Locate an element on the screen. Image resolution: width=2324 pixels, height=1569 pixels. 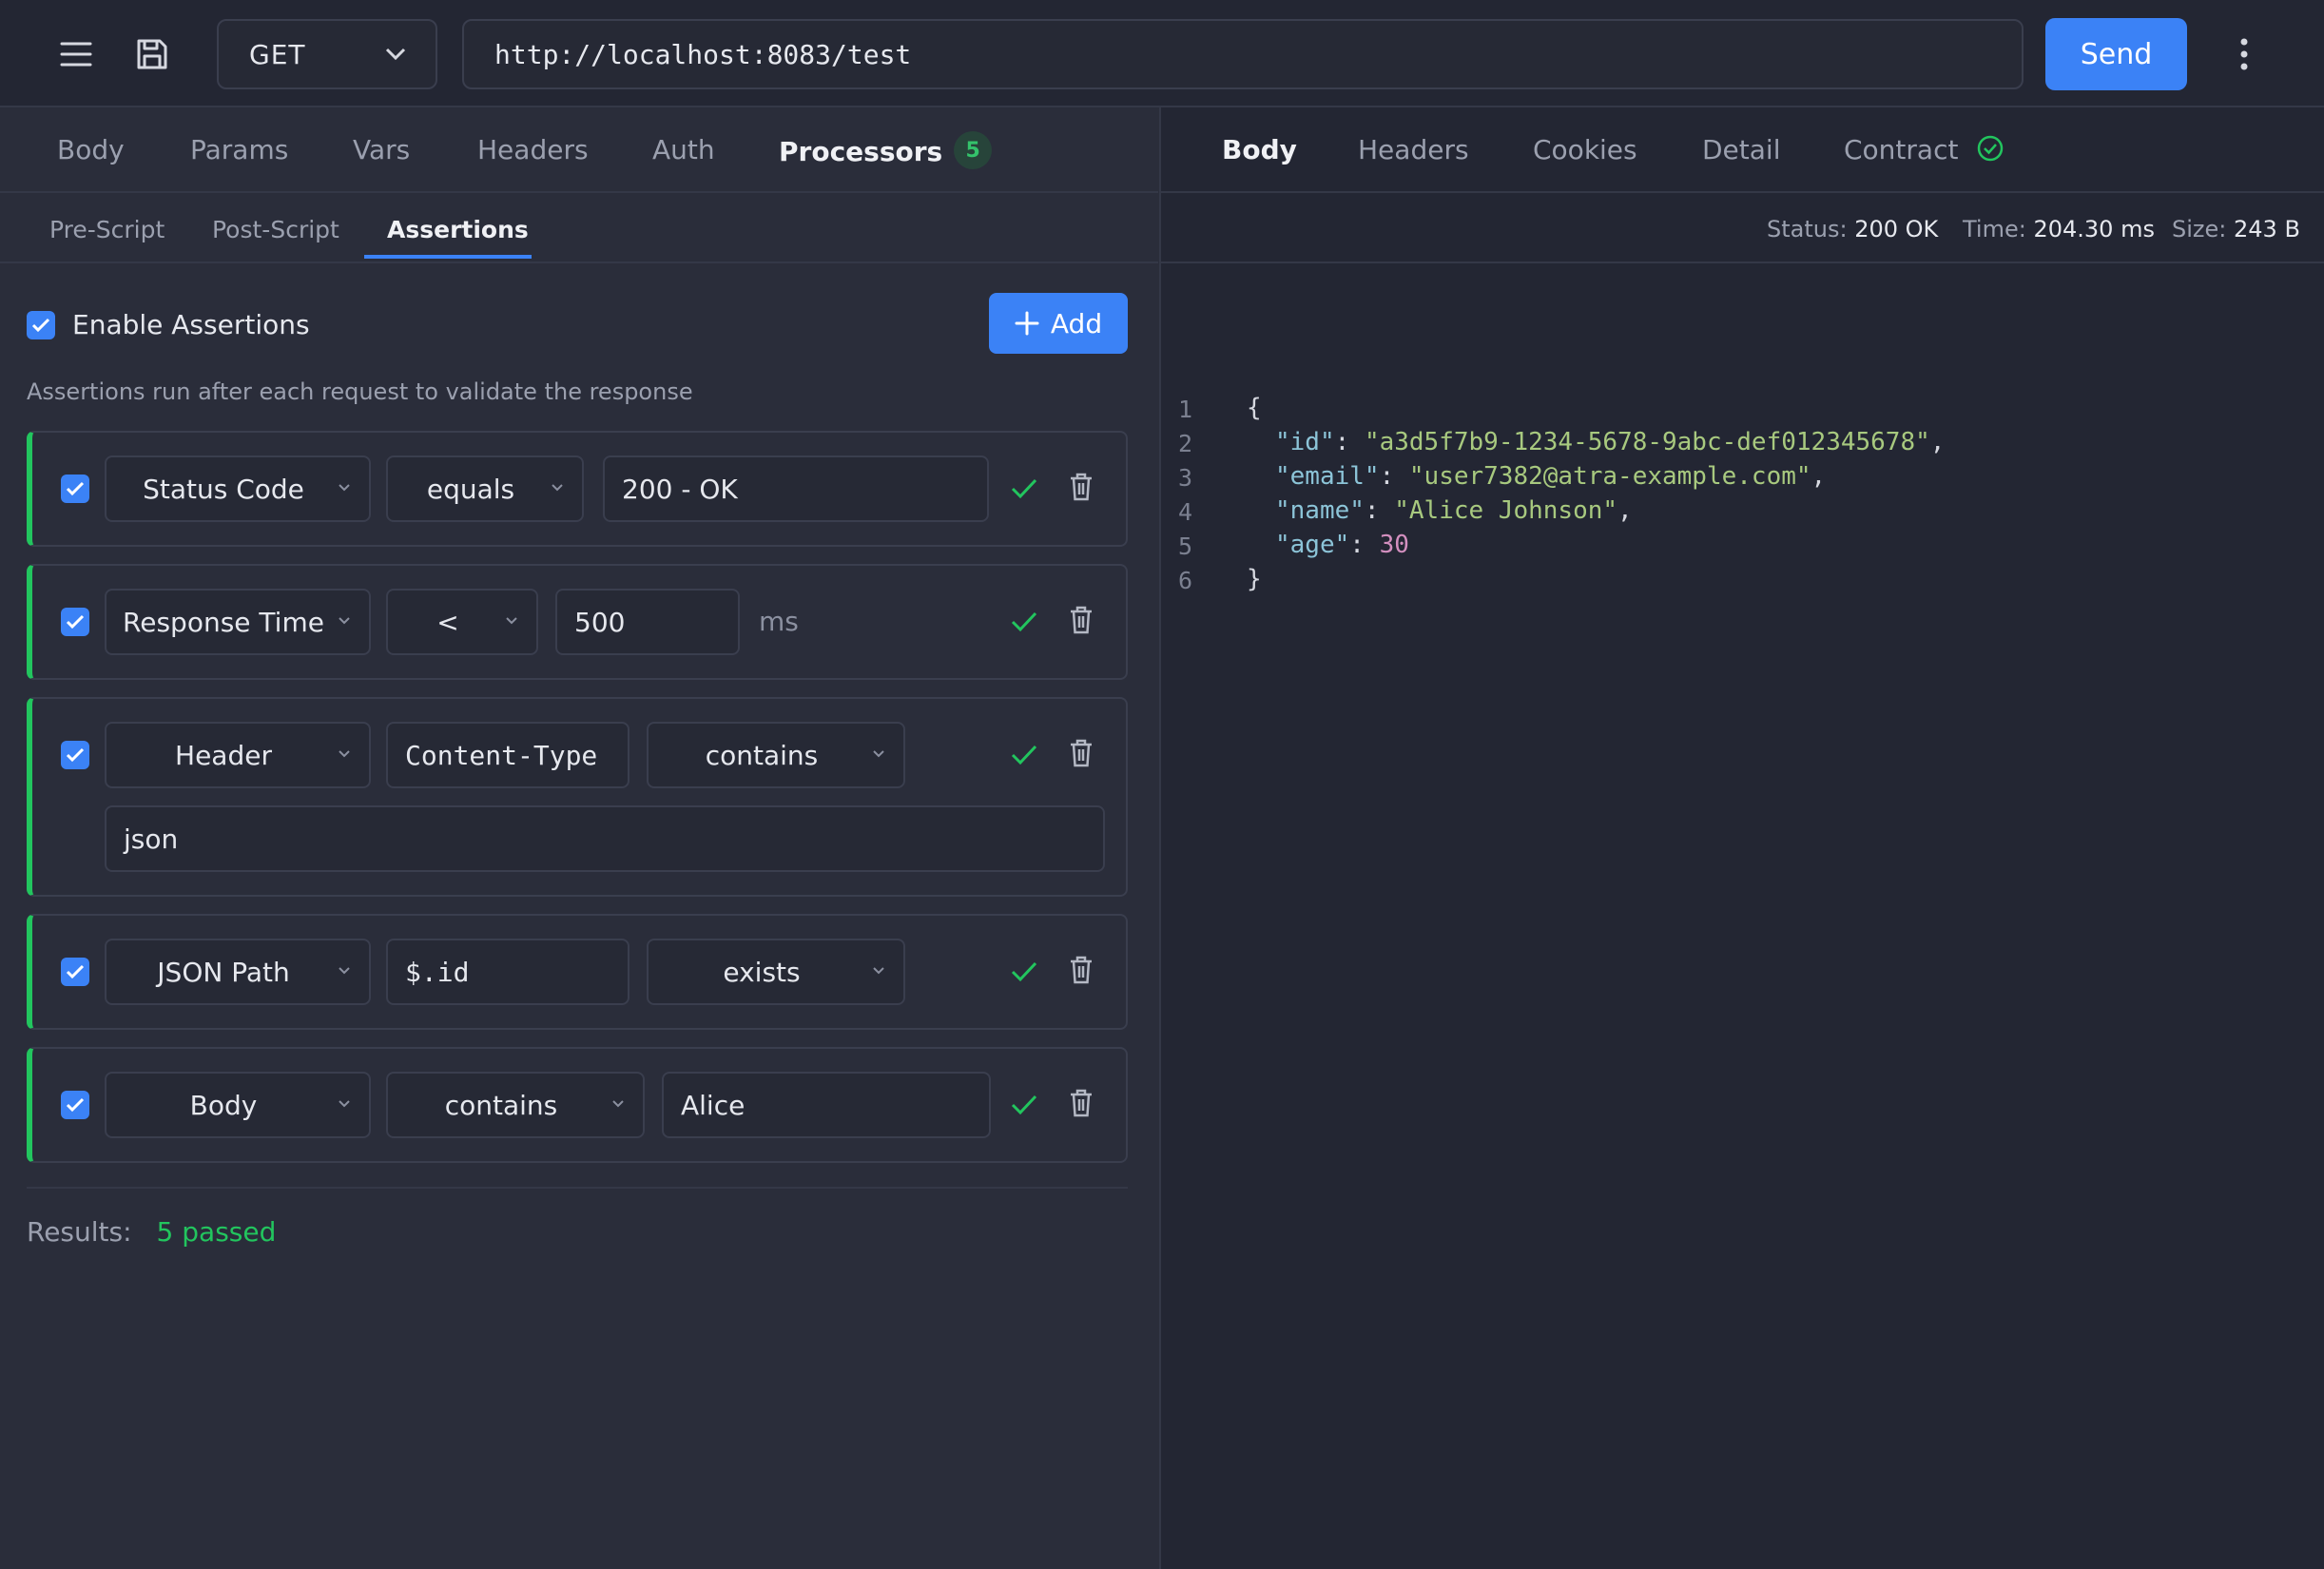
assertion-value: Alice is located at coordinates (713, 1105).